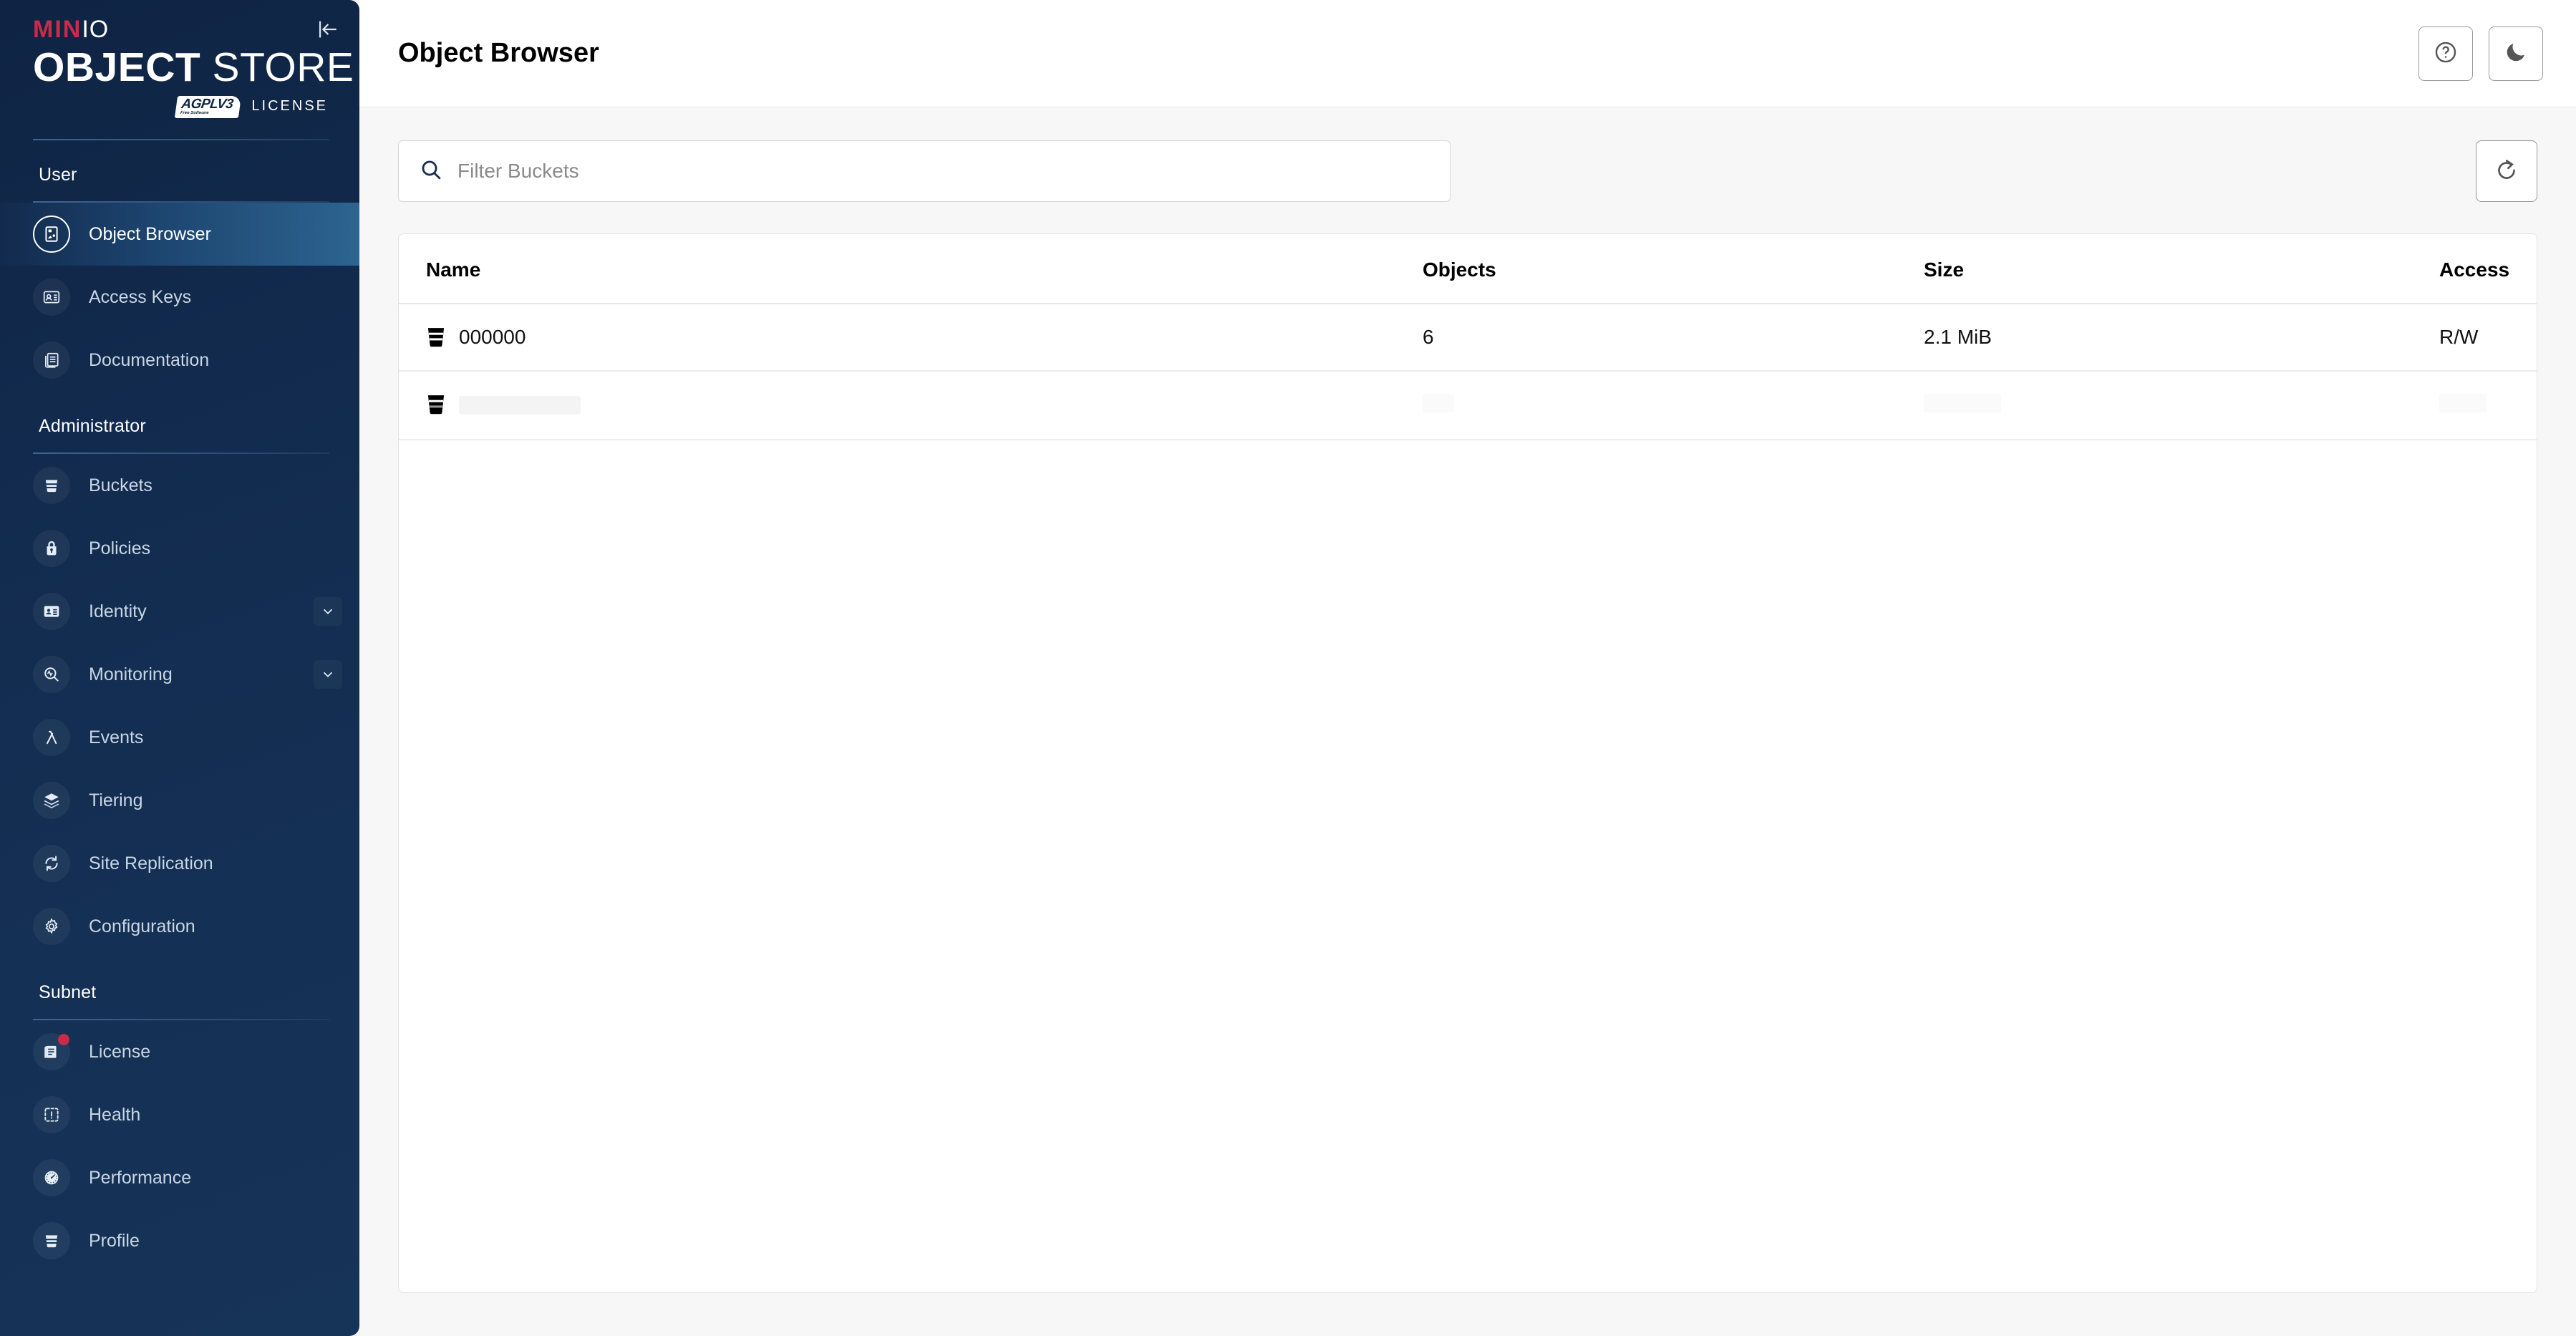  Describe the element at coordinates (142, 926) in the screenshot. I see `sidebar-item-label: Configuration` at that location.